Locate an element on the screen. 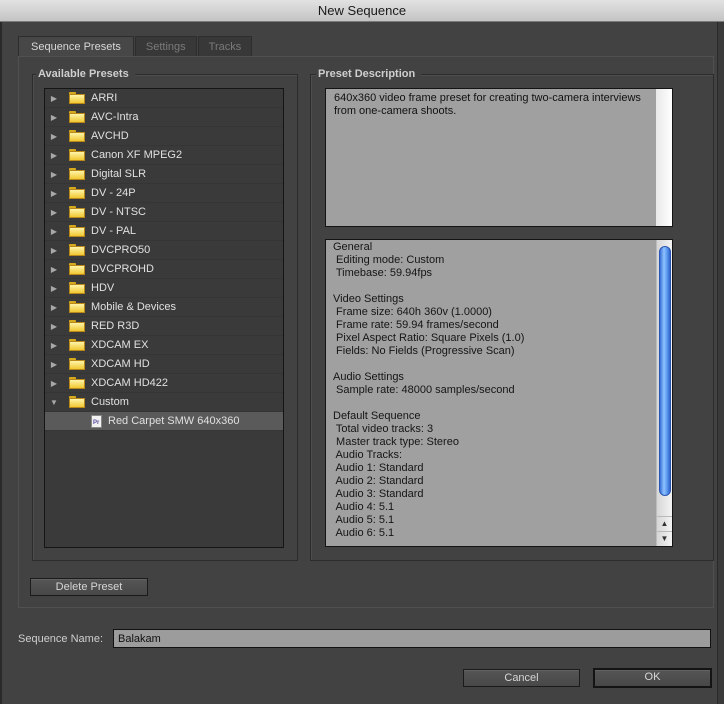 Image resolution: width=724 pixels, height=704 pixels. detail-line: Audio 1: Standard is located at coordinates (378, 468).